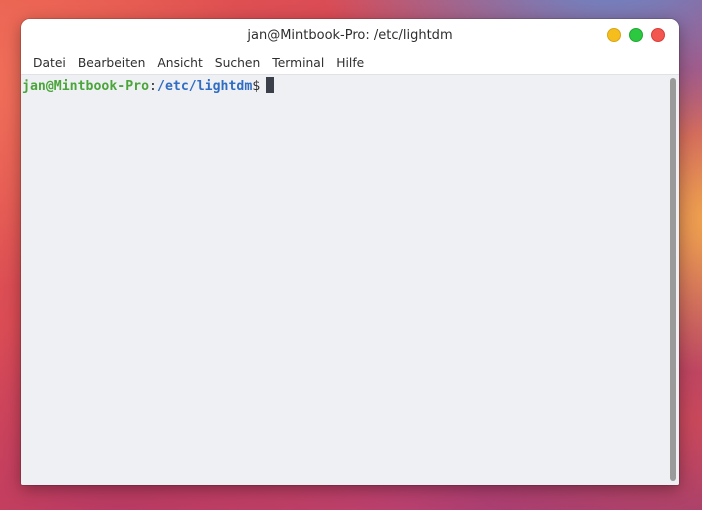  Describe the element at coordinates (86, 86) in the screenshot. I see `prompt-user-host: jan@Mintbook-Pro` at that location.